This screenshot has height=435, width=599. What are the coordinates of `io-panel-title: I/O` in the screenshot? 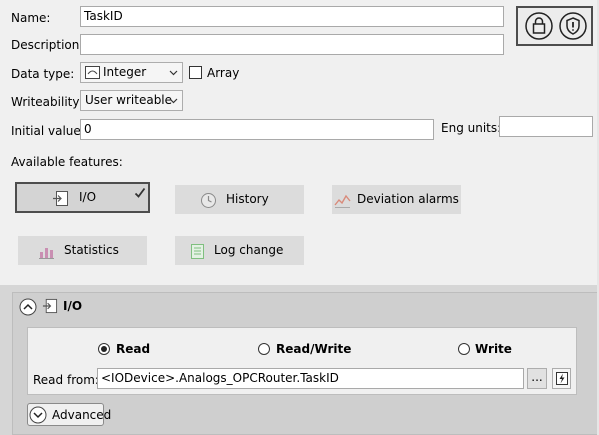 It's located at (73, 306).